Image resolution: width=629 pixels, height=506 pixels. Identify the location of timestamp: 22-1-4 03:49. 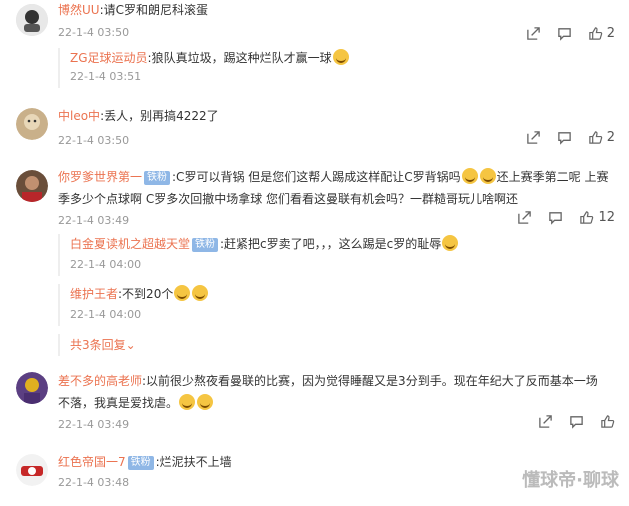
(94, 424).